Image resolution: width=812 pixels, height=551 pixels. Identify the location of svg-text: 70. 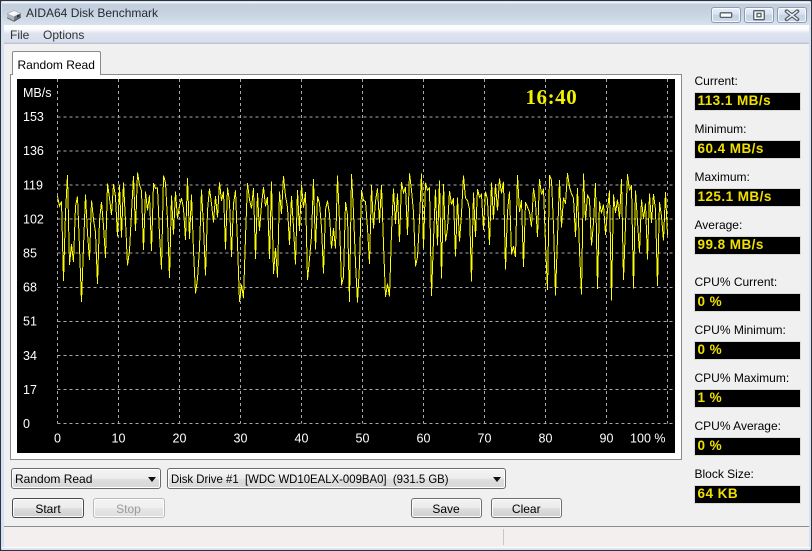
(485, 438).